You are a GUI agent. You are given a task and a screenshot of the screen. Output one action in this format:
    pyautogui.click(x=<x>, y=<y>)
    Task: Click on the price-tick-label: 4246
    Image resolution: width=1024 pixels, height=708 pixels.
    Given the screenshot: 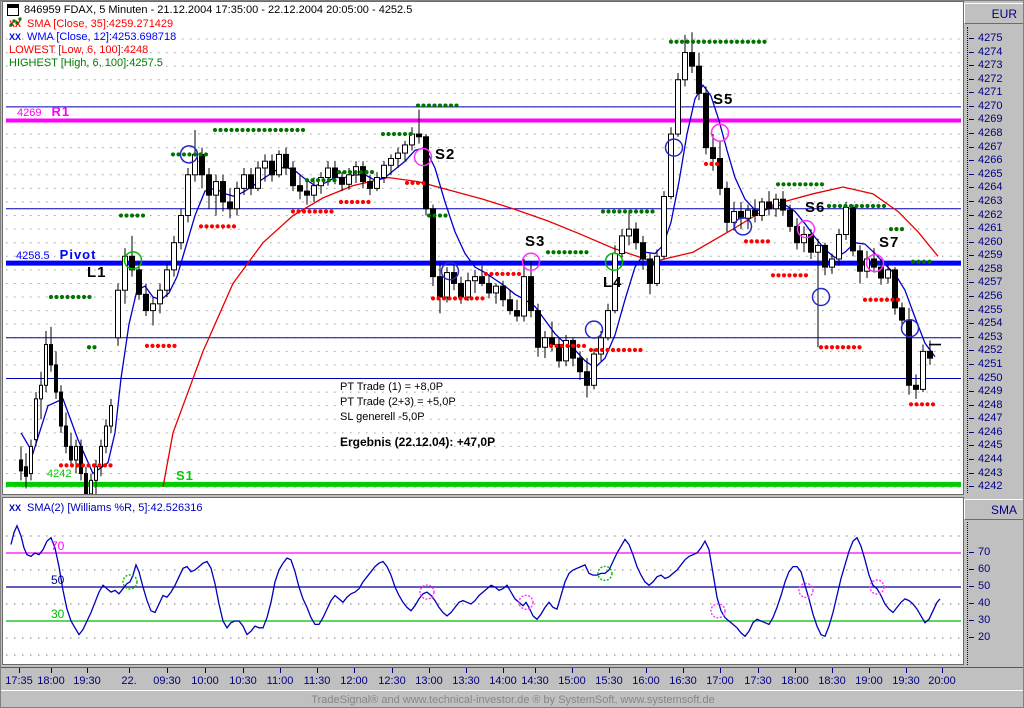 What is the action you would take?
    pyautogui.click(x=990, y=431)
    